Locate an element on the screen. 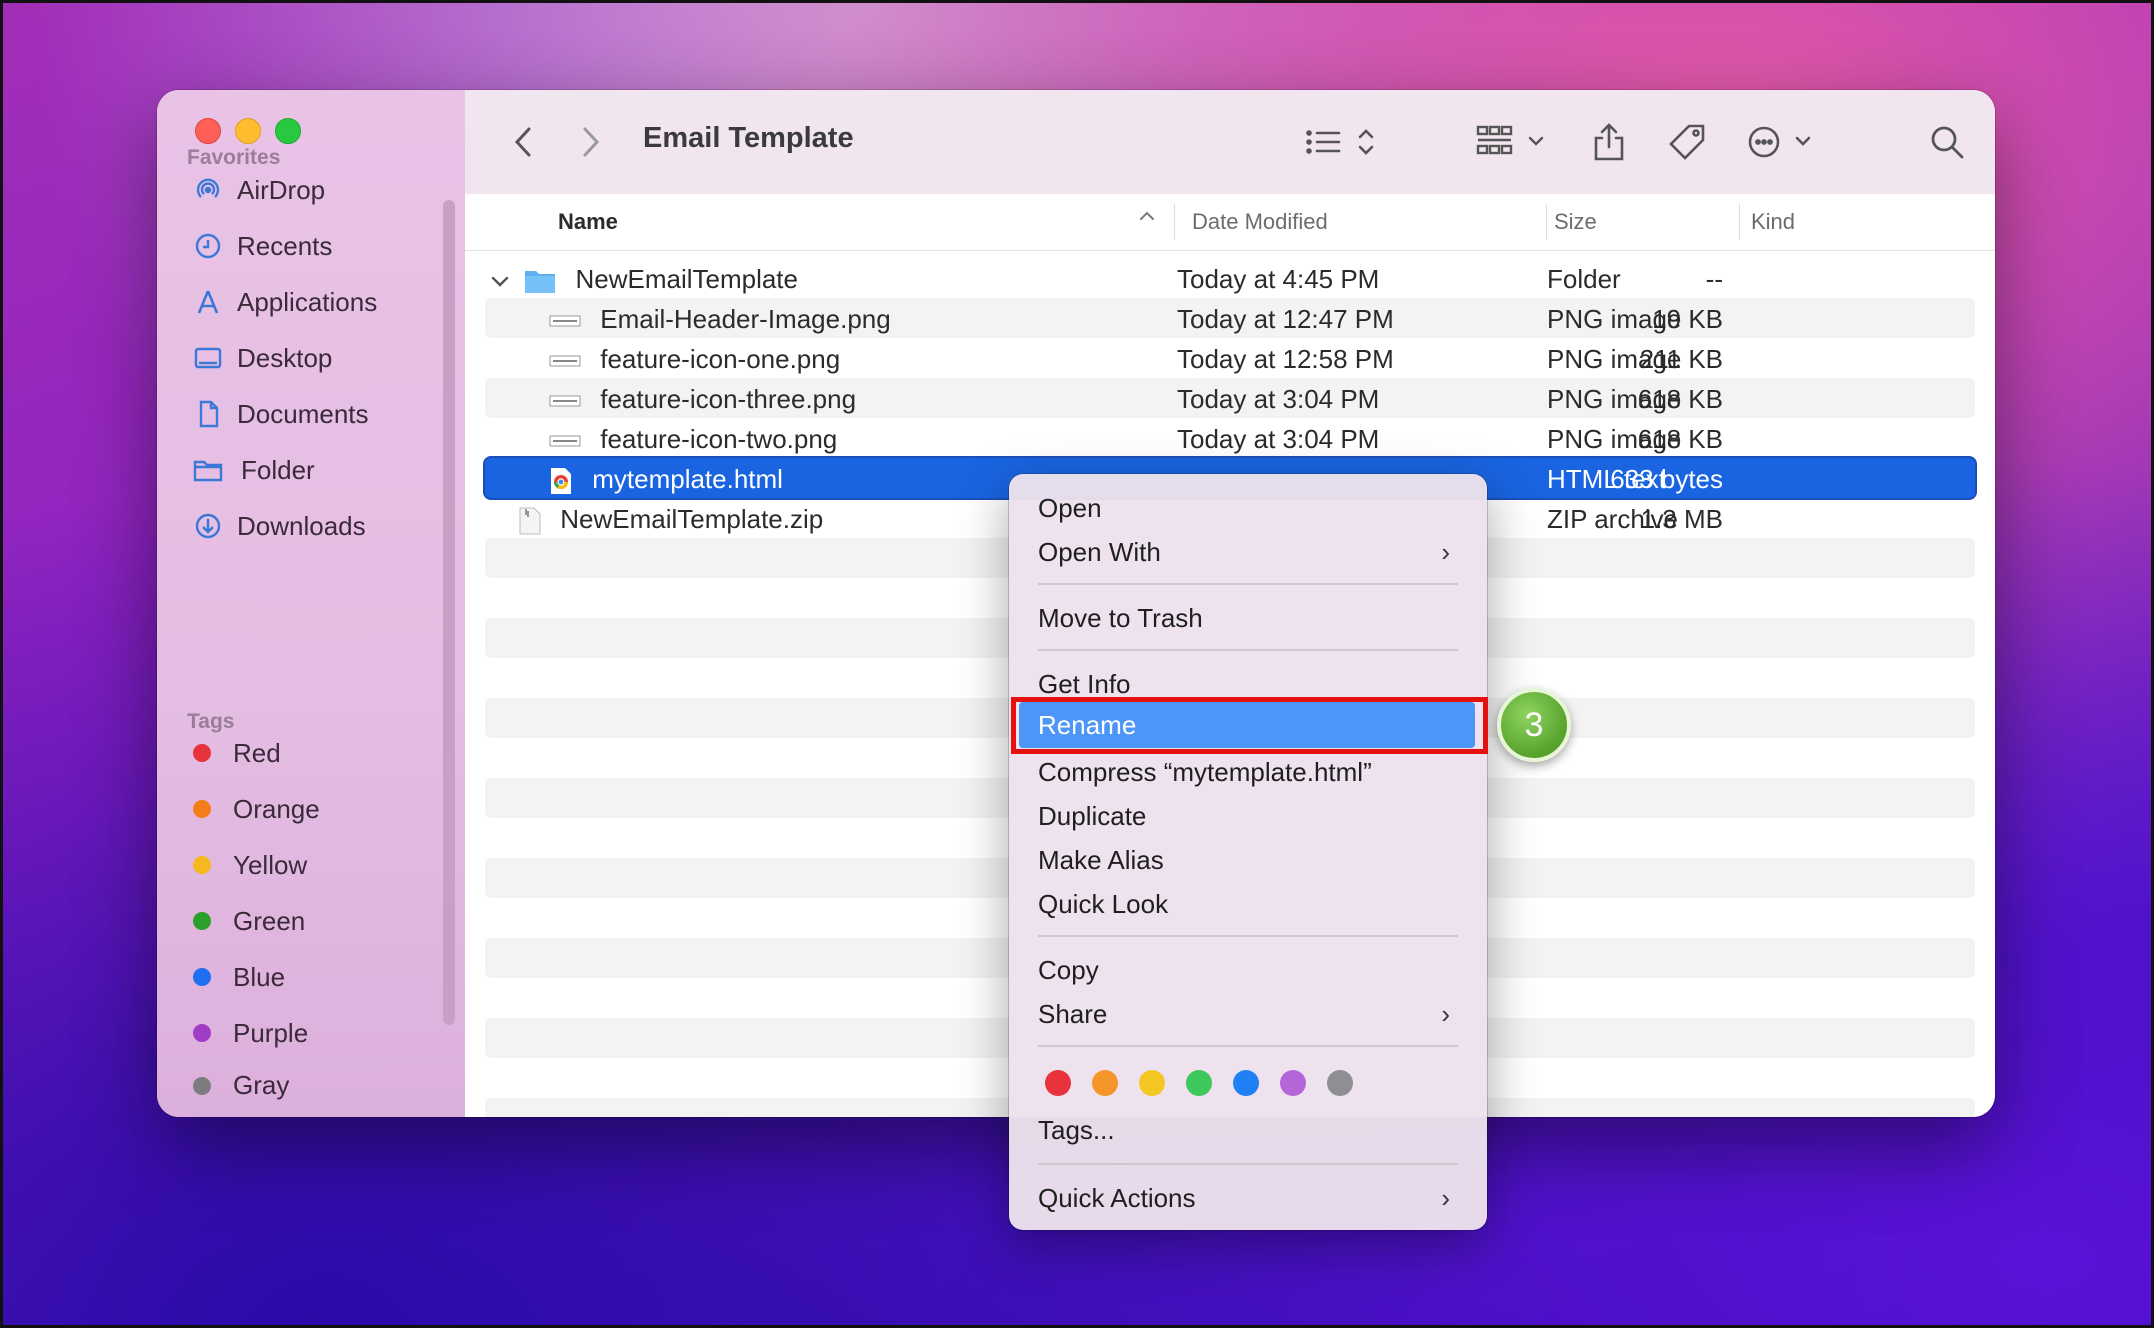 This screenshot has width=2154, height=1328. group-button is located at coordinates (1513, 142).